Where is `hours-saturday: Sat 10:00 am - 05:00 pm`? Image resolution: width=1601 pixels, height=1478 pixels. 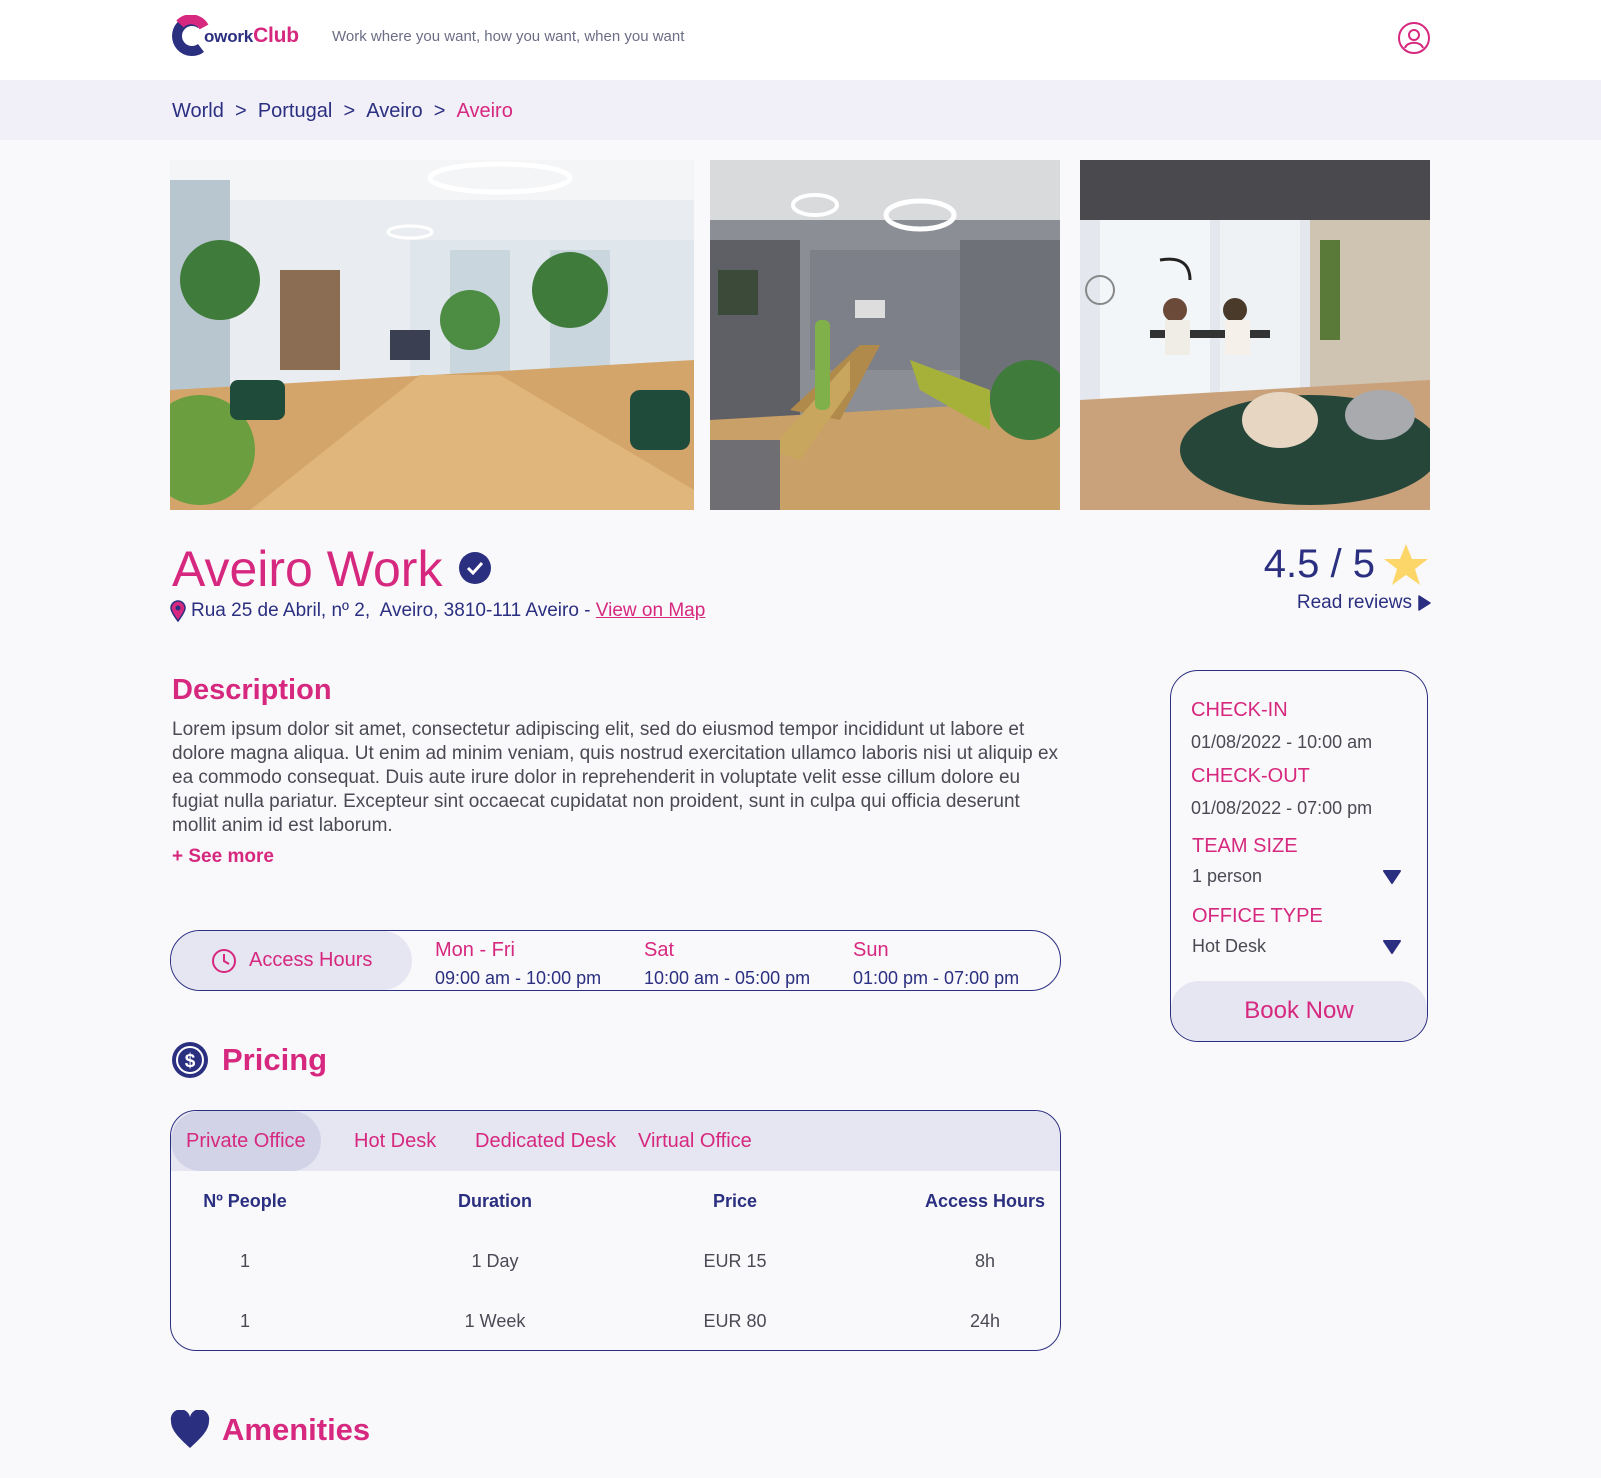 hours-saturday: Sat 10:00 am - 05:00 pm is located at coordinates (727, 964).